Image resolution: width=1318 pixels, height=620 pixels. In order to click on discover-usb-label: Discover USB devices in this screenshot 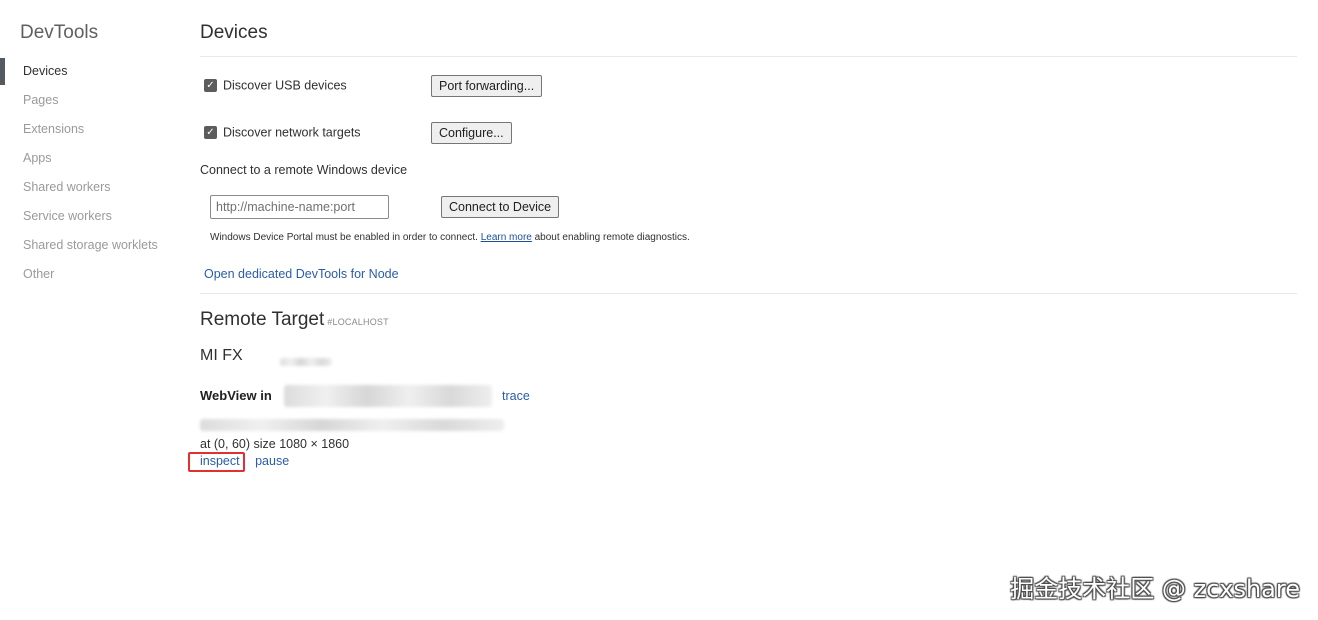, I will do `click(285, 85)`.